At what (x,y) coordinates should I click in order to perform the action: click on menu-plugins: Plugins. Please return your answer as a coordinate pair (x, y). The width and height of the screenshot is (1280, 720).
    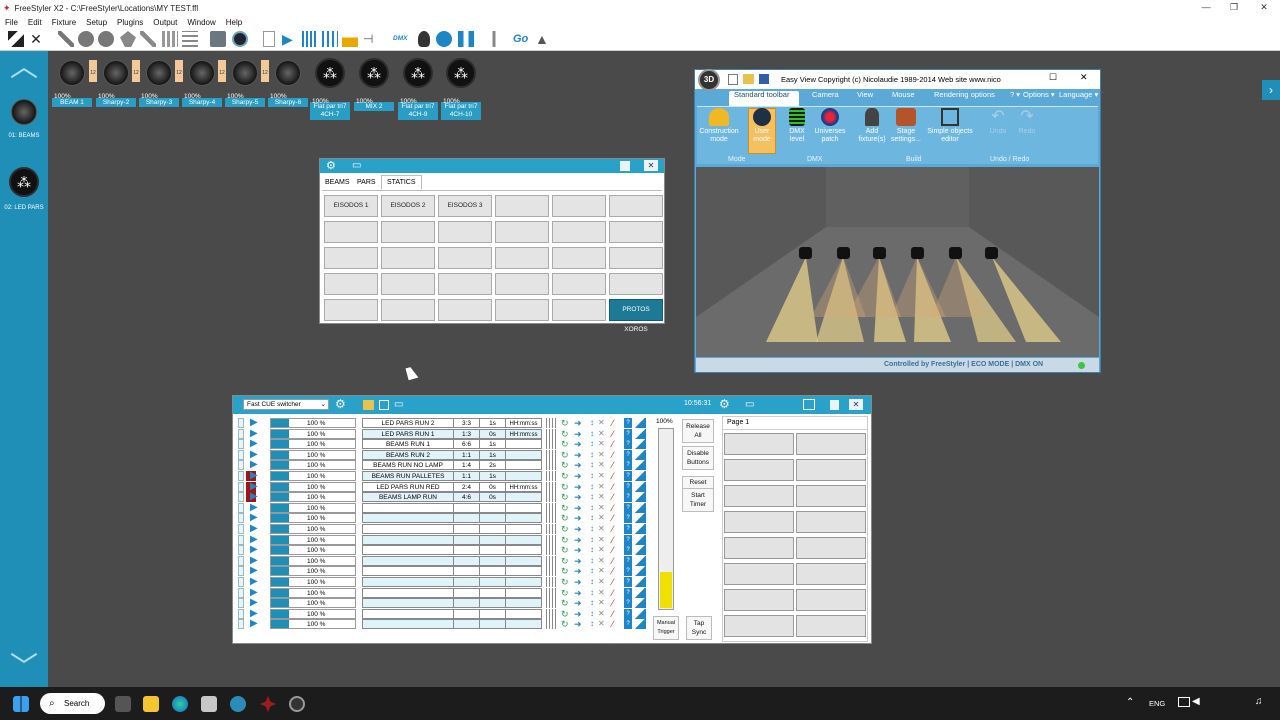
    Looking at the image, I should click on (130, 22).